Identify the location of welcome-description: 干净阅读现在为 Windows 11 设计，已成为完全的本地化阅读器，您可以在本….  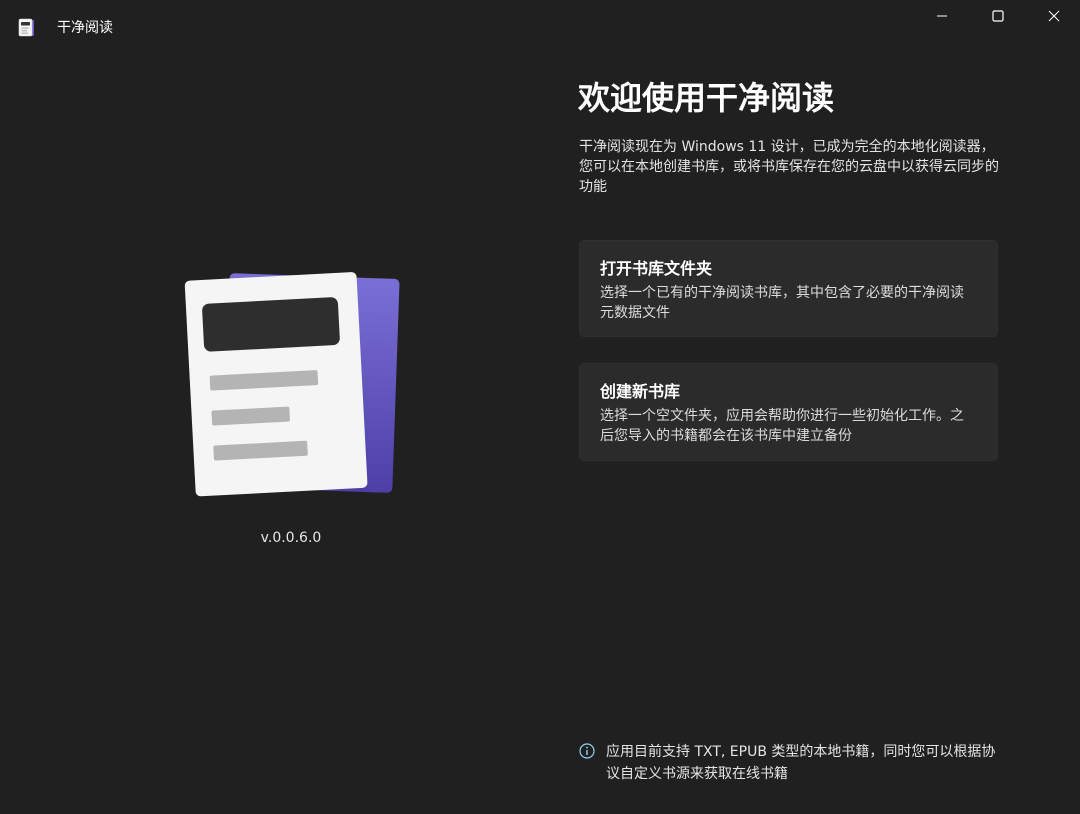
(789, 167).